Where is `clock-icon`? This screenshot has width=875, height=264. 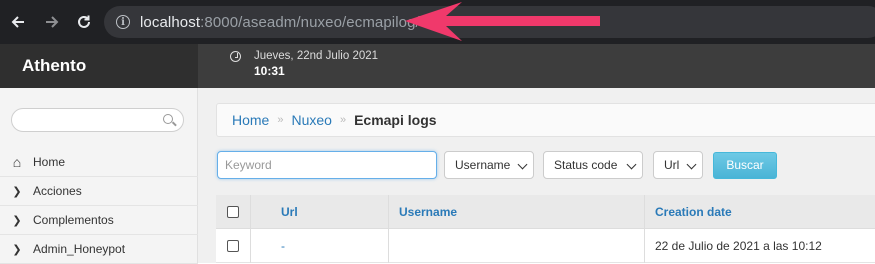
clock-icon is located at coordinates (235, 56).